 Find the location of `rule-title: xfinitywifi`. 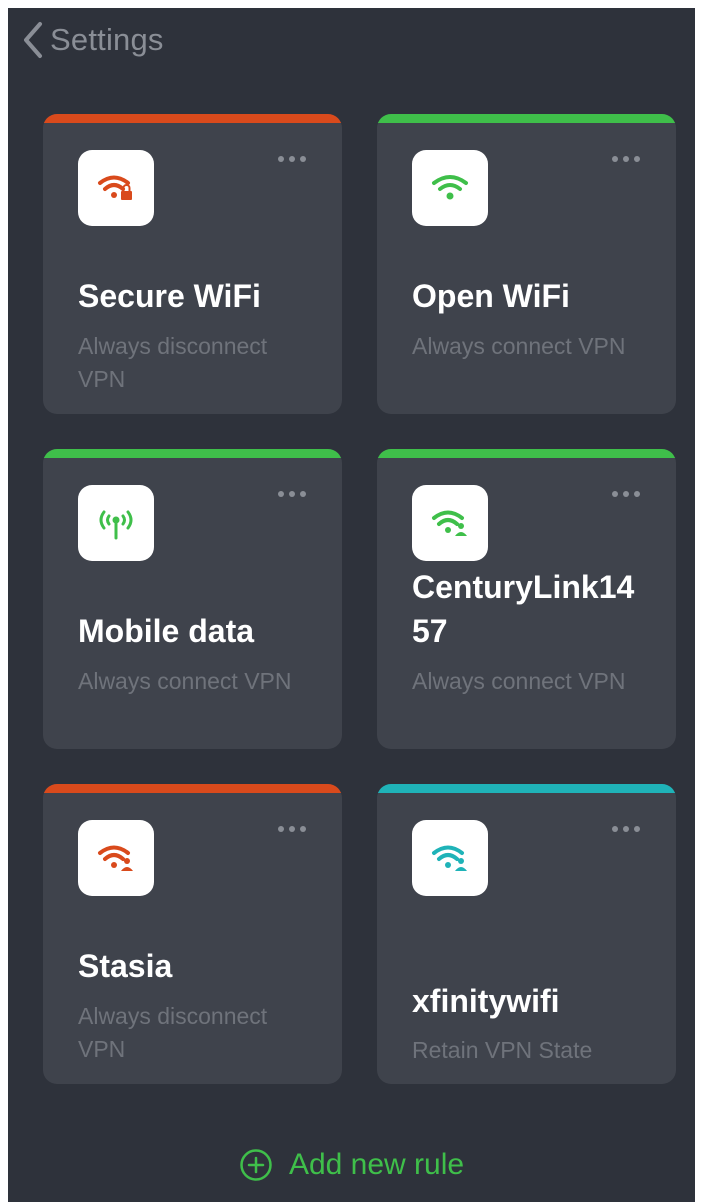

rule-title: xfinitywifi is located at coordinates (486, 1001).